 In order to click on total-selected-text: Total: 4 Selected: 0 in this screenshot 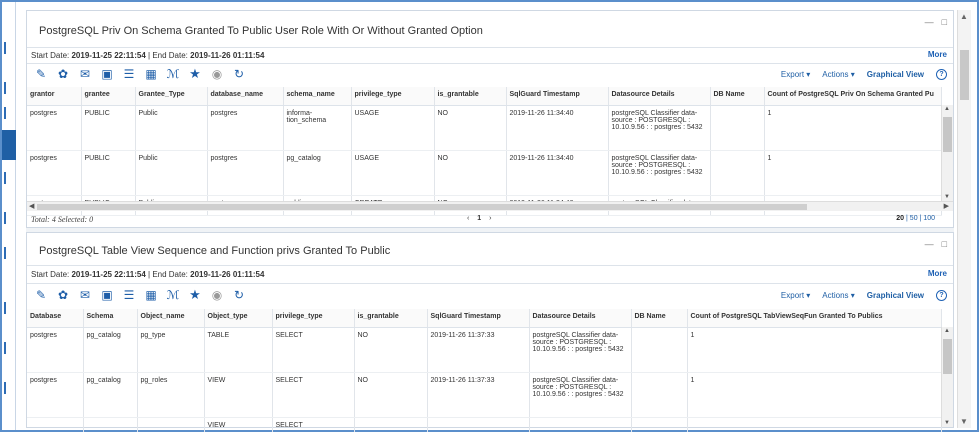, I will do `click(62, 219)`.